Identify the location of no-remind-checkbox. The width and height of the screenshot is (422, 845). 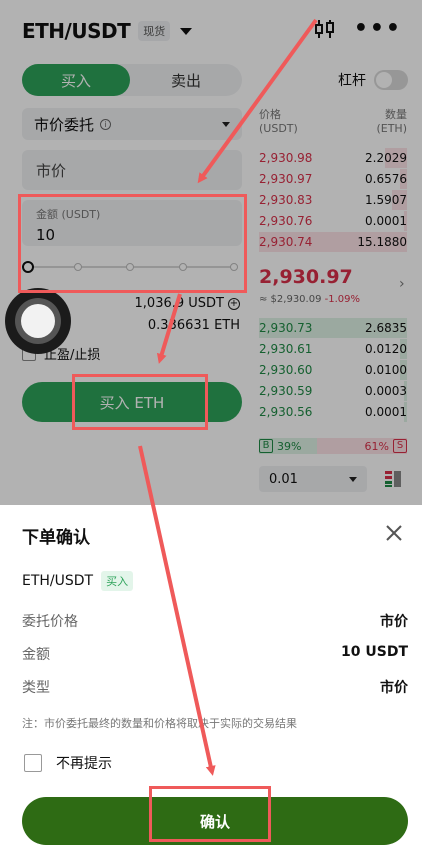
(33, 763).